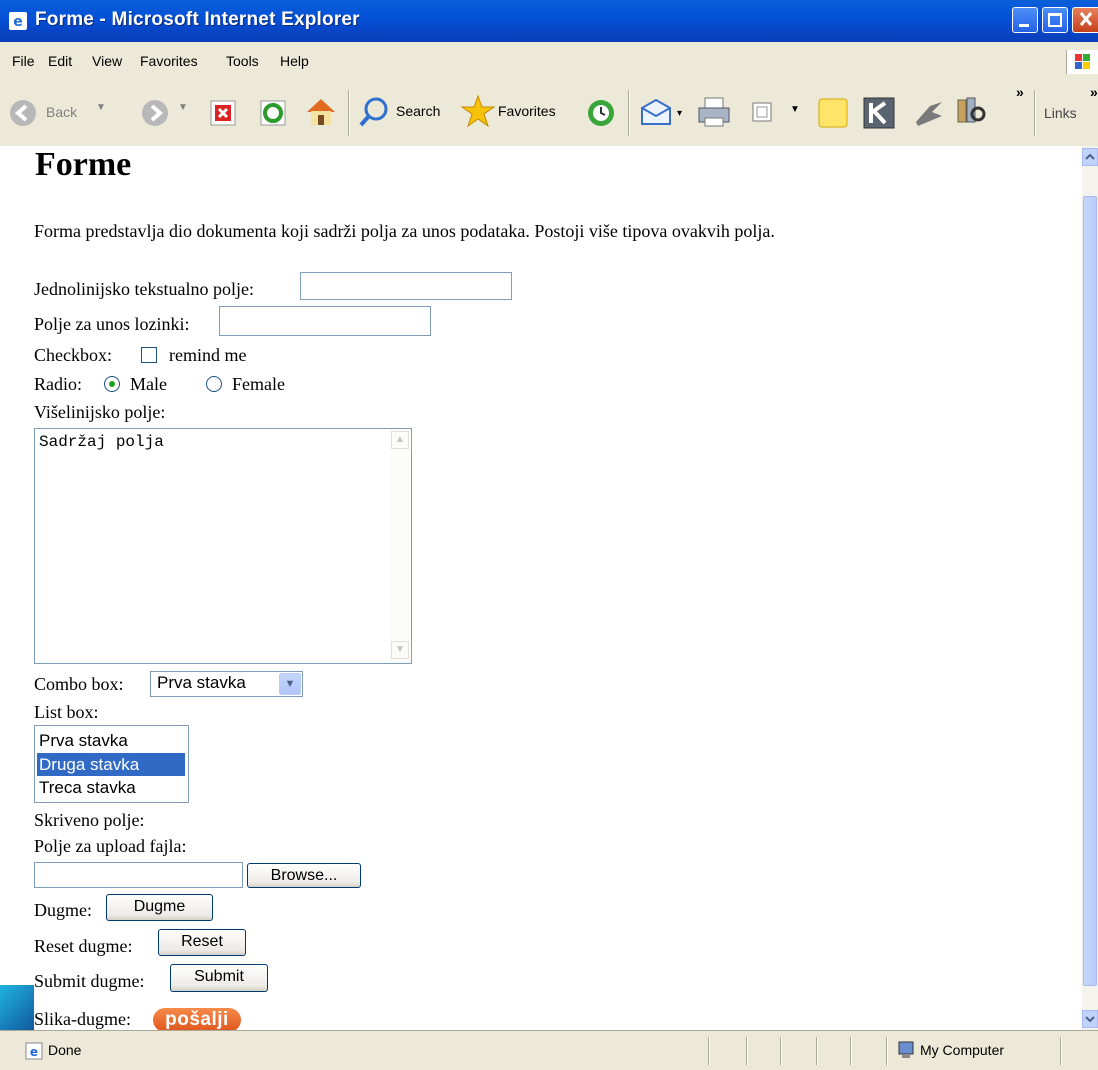 The image size is (1098, 1070). I want to click on radio-female-label: Female, so click(258, 384).